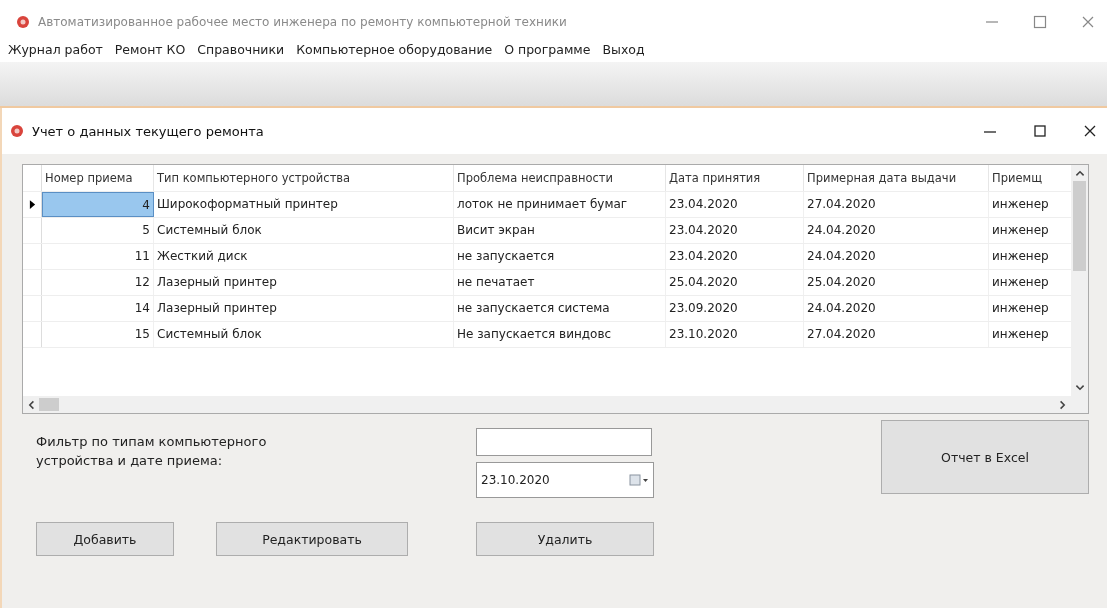 The image size is (1107, 608). What do you see at coordinates (735, 334) in the screenshot?
I see `table-cell: 23.10.2020` at bounding box center [735, 334].